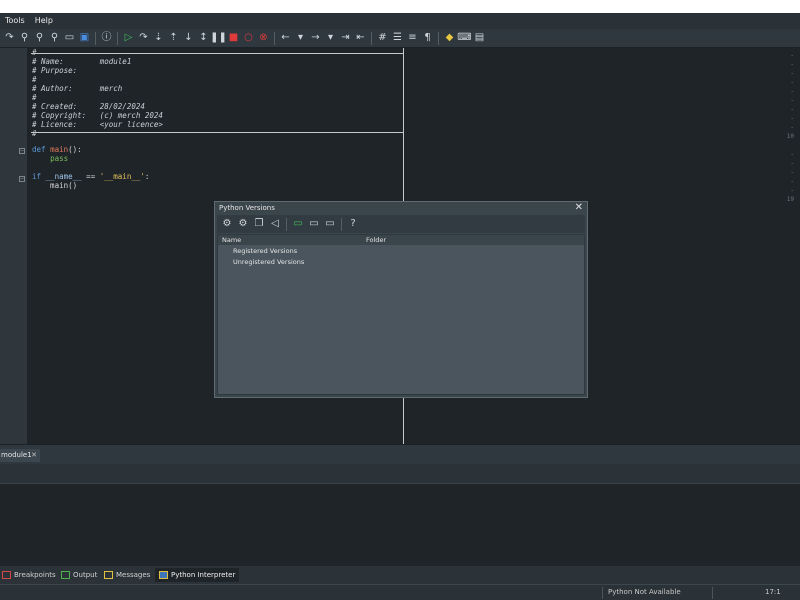 Image resolution: width=800 pixels, height=600 pixels. Describe the element at coordinates (400, 21) in the screenshot. I see `menu-bar: Tools Help` at that location.